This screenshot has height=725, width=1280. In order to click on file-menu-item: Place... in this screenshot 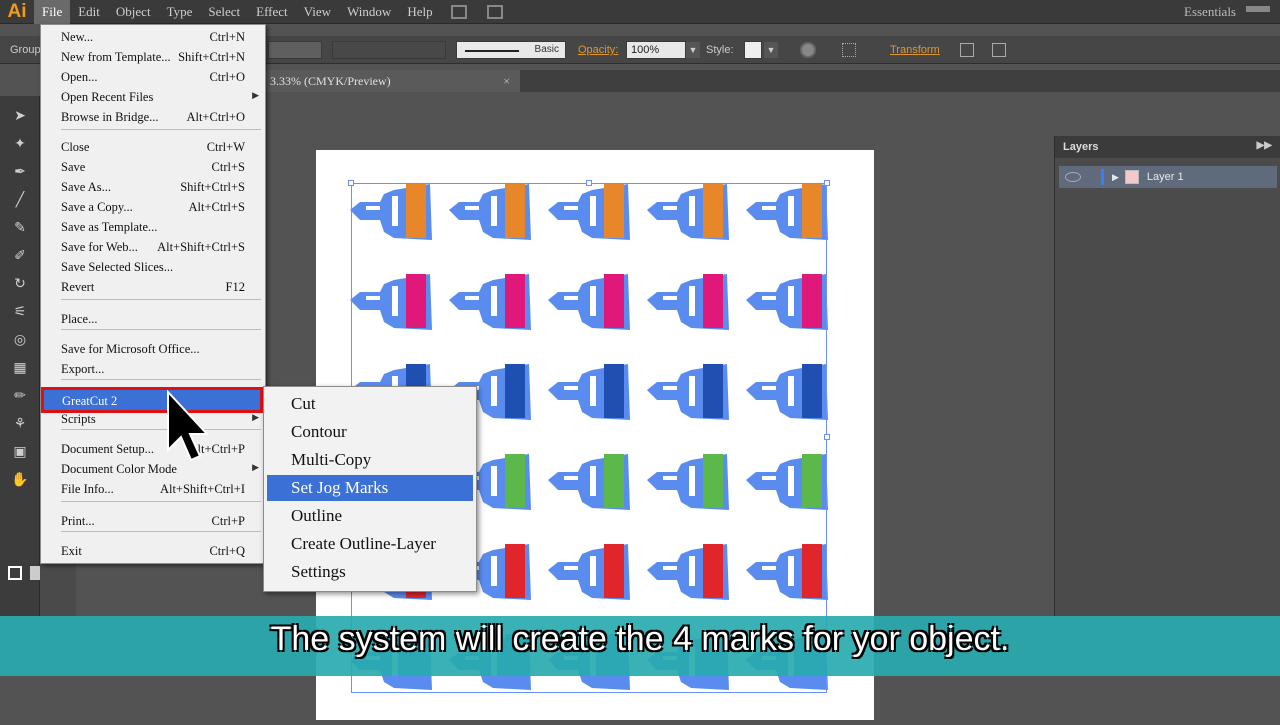, I will do `click(153, 319)`.